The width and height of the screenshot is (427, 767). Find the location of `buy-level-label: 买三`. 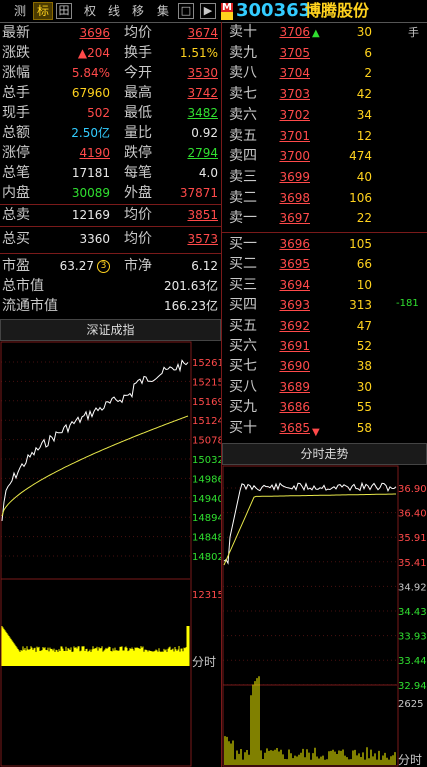

buy-level-label: 买三 is located at coordinates (243, 284).